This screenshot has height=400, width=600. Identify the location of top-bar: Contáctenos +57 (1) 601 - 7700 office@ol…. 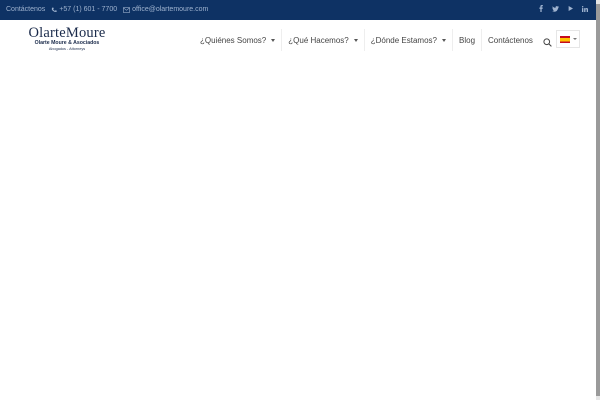
(300, 10).